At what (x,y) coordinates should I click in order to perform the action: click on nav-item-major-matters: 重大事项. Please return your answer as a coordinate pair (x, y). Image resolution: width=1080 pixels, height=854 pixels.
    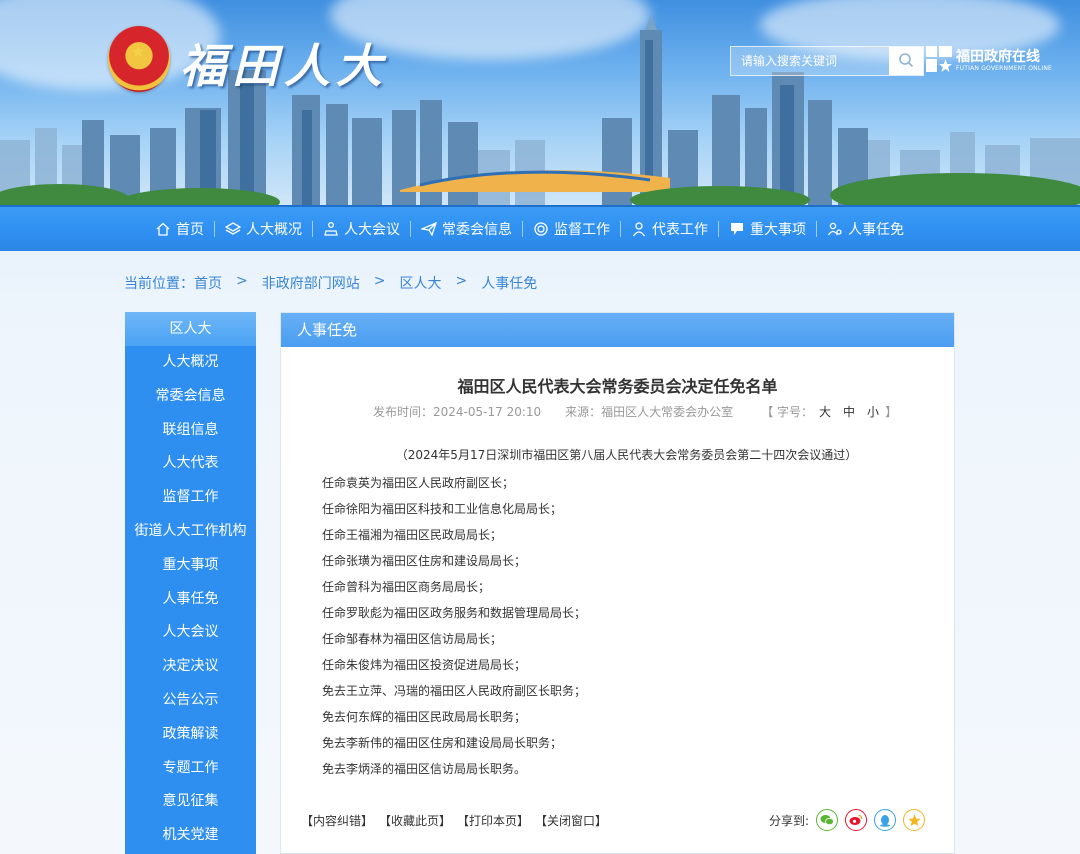
    Looking at the image, I should click on (767, 229).